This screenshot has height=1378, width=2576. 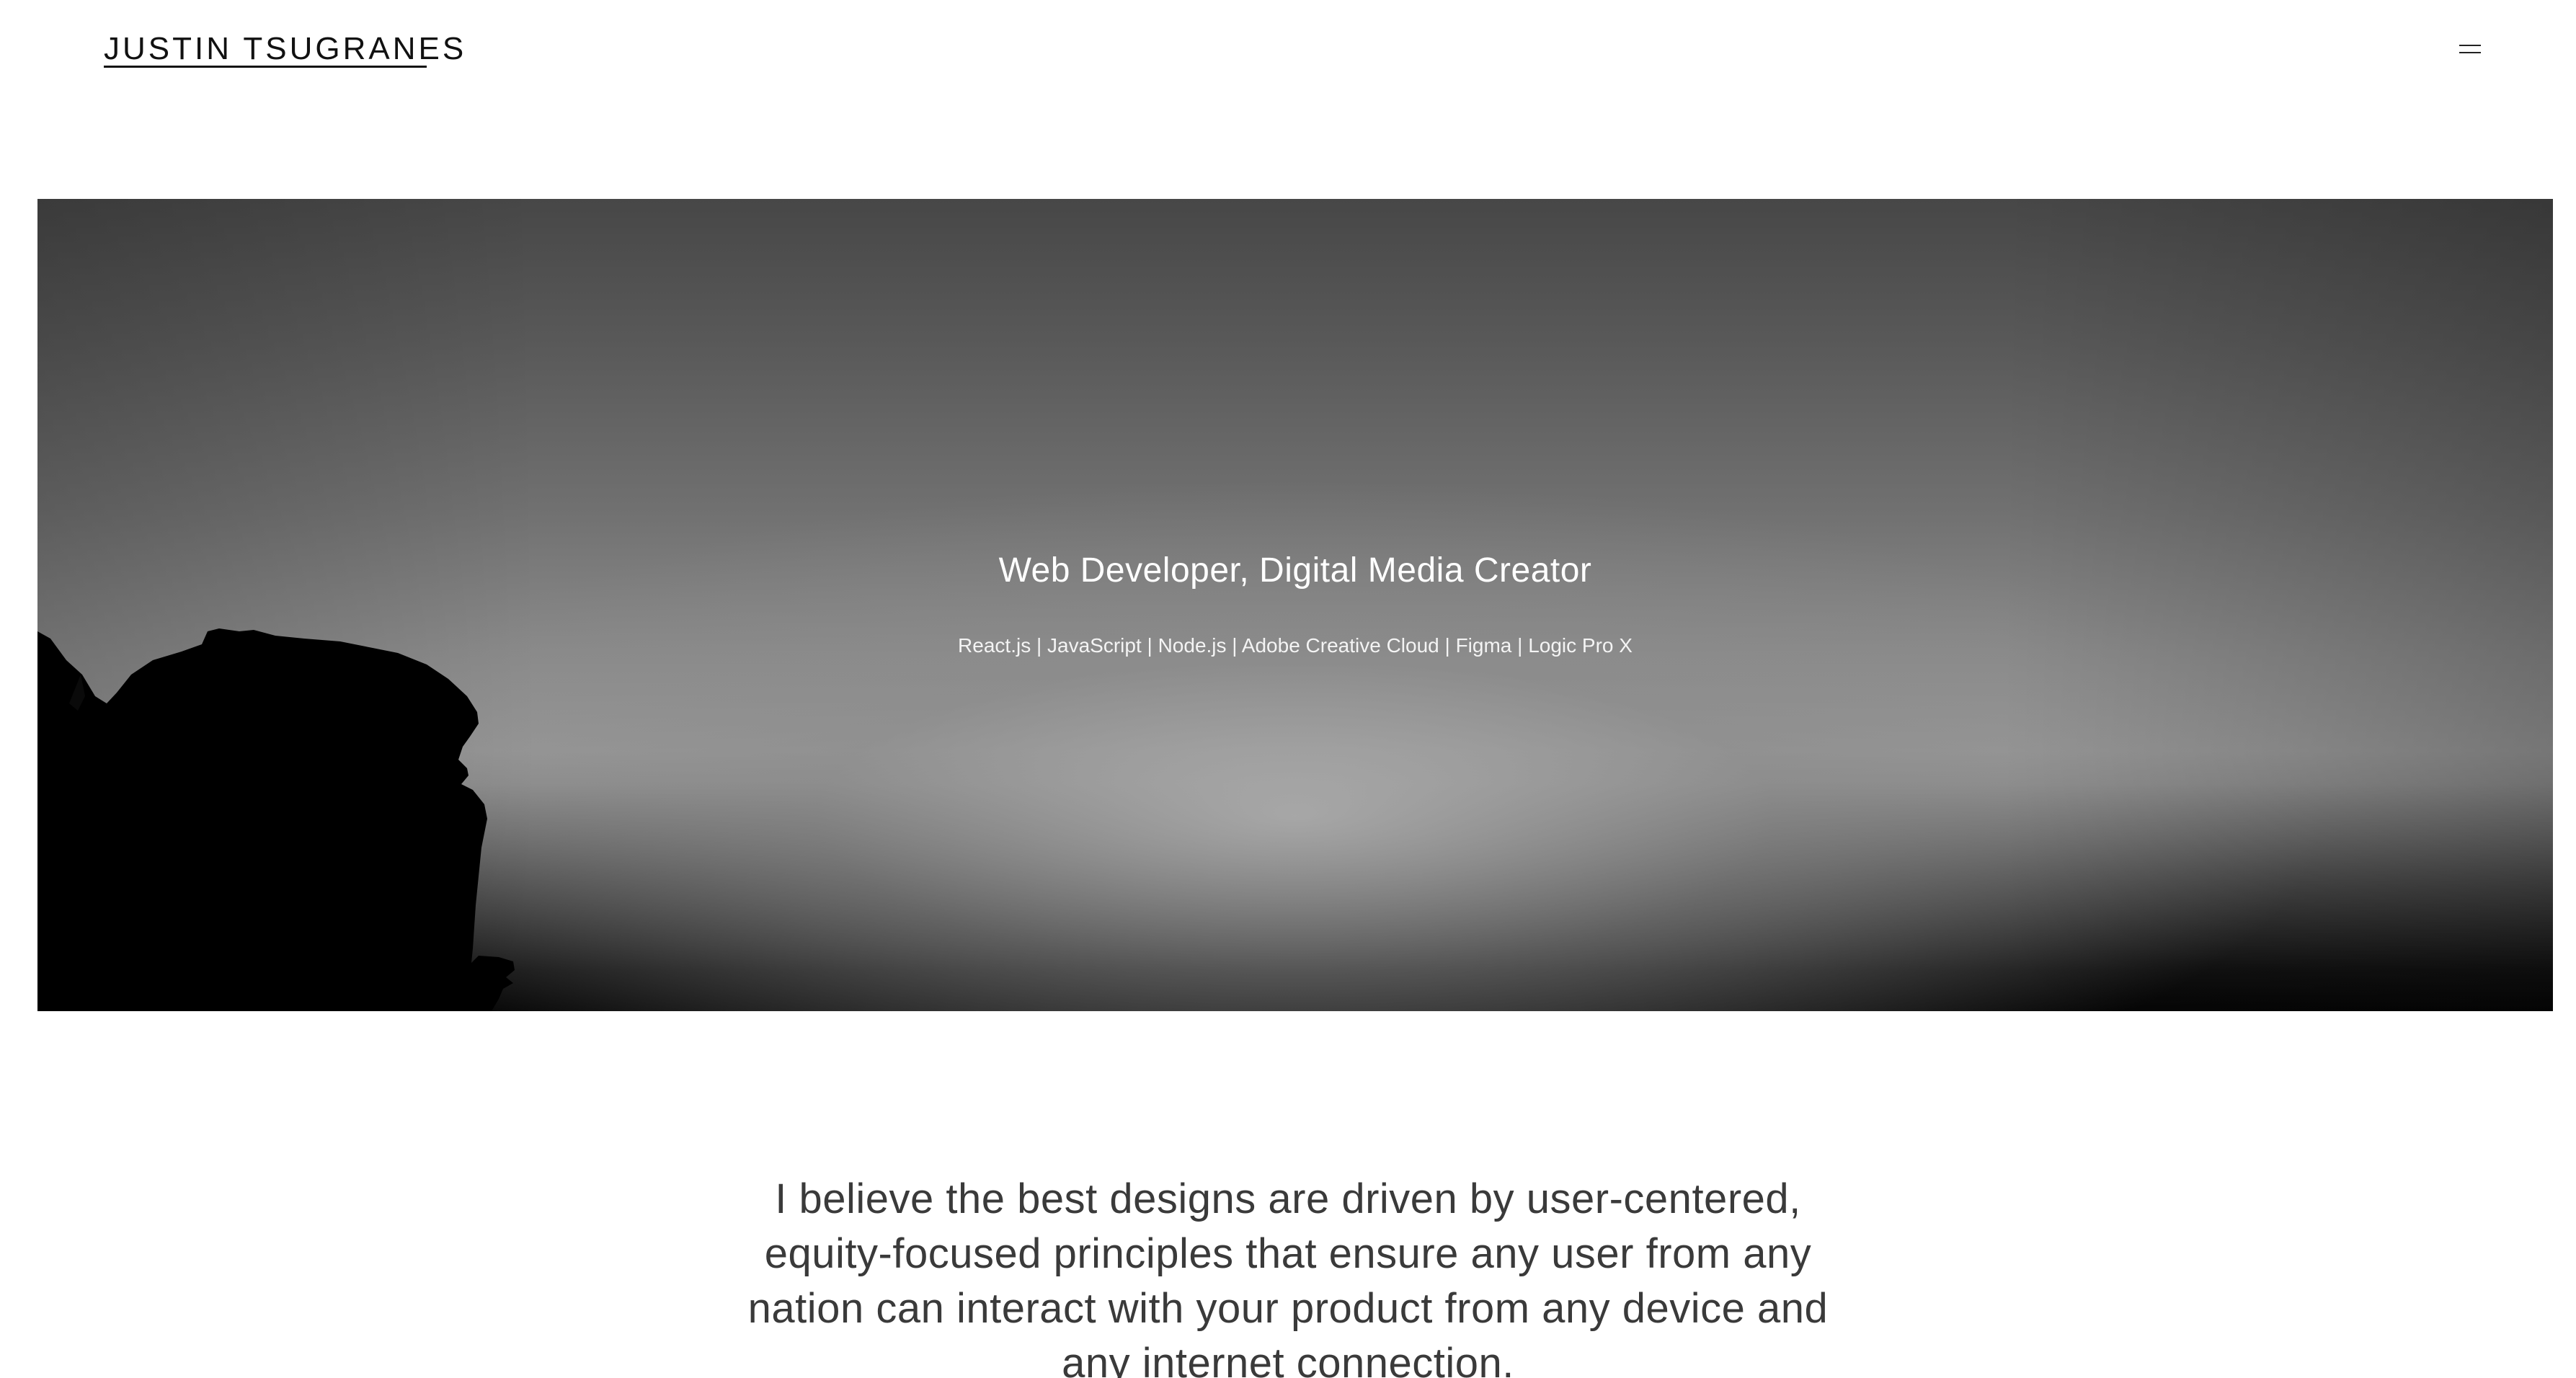 What do you see at coordinates (2470, 45) in the screenshot?
I see `menu-icon-bar-top` at bounding box center [2470, 45].